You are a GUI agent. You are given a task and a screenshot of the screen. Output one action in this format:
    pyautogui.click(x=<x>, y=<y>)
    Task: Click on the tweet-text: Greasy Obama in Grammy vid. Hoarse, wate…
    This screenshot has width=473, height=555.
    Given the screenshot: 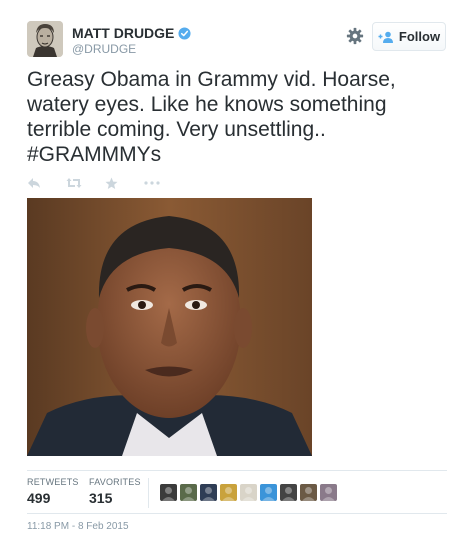 What is the action you would take?
    pyautogui.click(x=211, y=117)
    